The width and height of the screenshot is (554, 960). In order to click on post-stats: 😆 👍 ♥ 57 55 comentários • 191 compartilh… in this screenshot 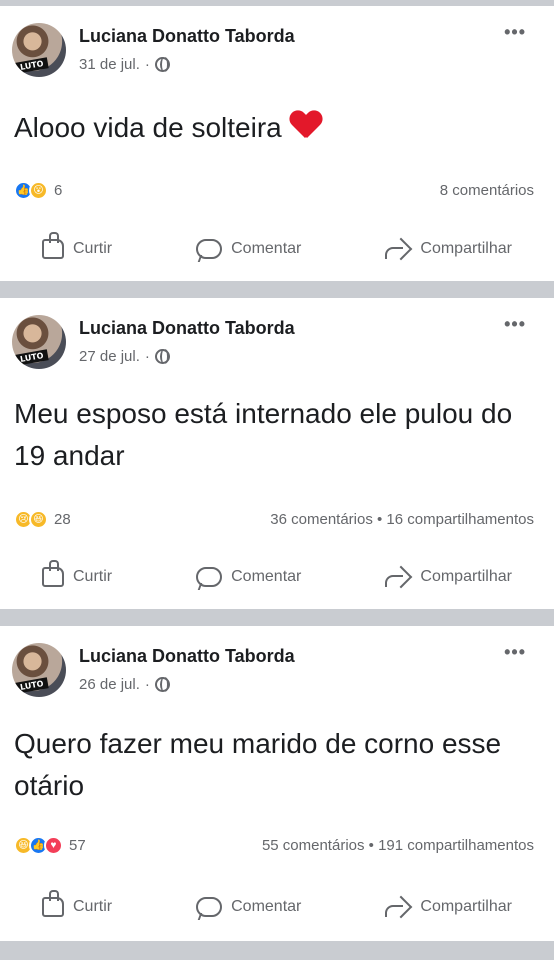, I will do `click(274, 845)`.